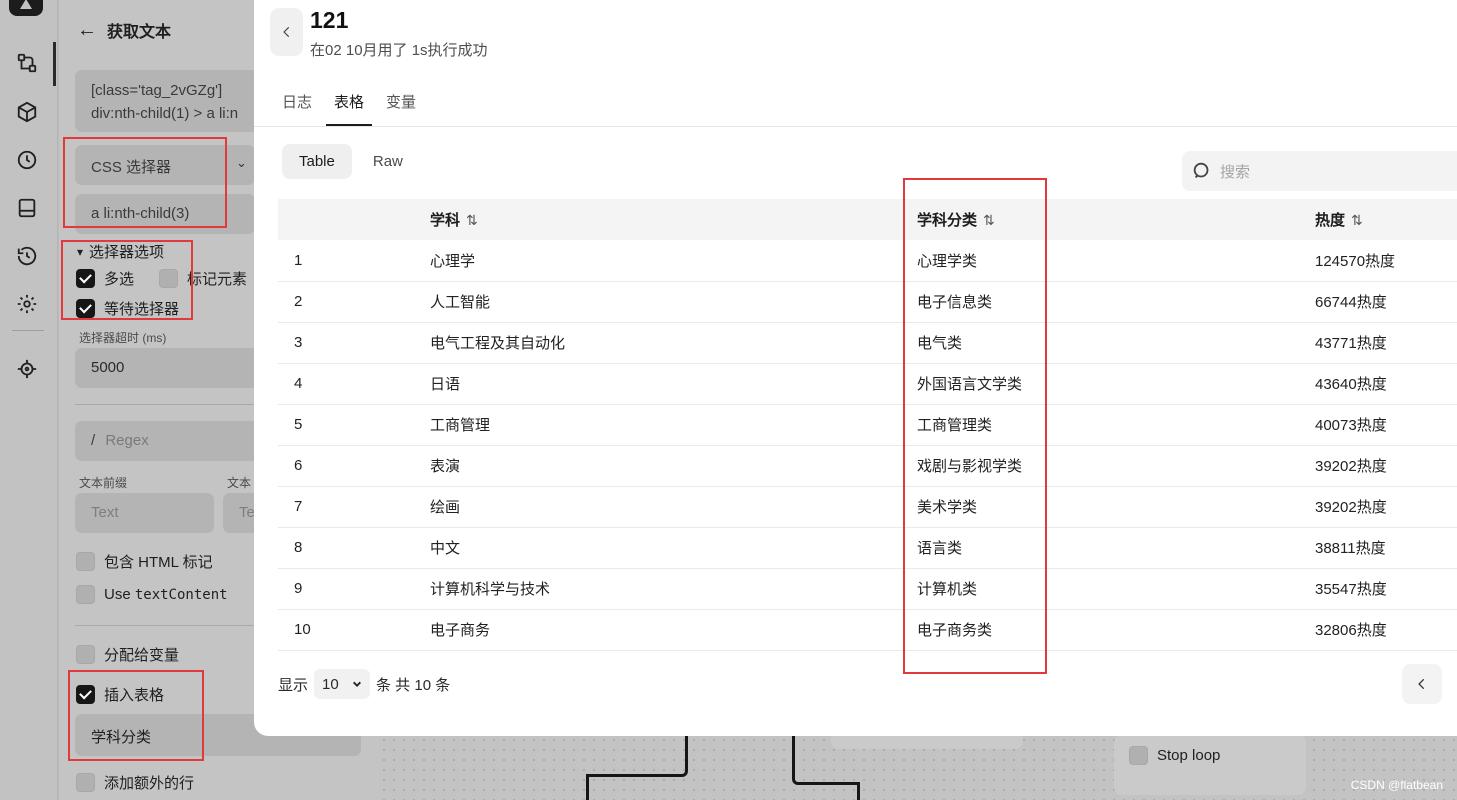  Describe the element at coordinates (1201, 170) in the screenshot. I see `search-icon` at that location.